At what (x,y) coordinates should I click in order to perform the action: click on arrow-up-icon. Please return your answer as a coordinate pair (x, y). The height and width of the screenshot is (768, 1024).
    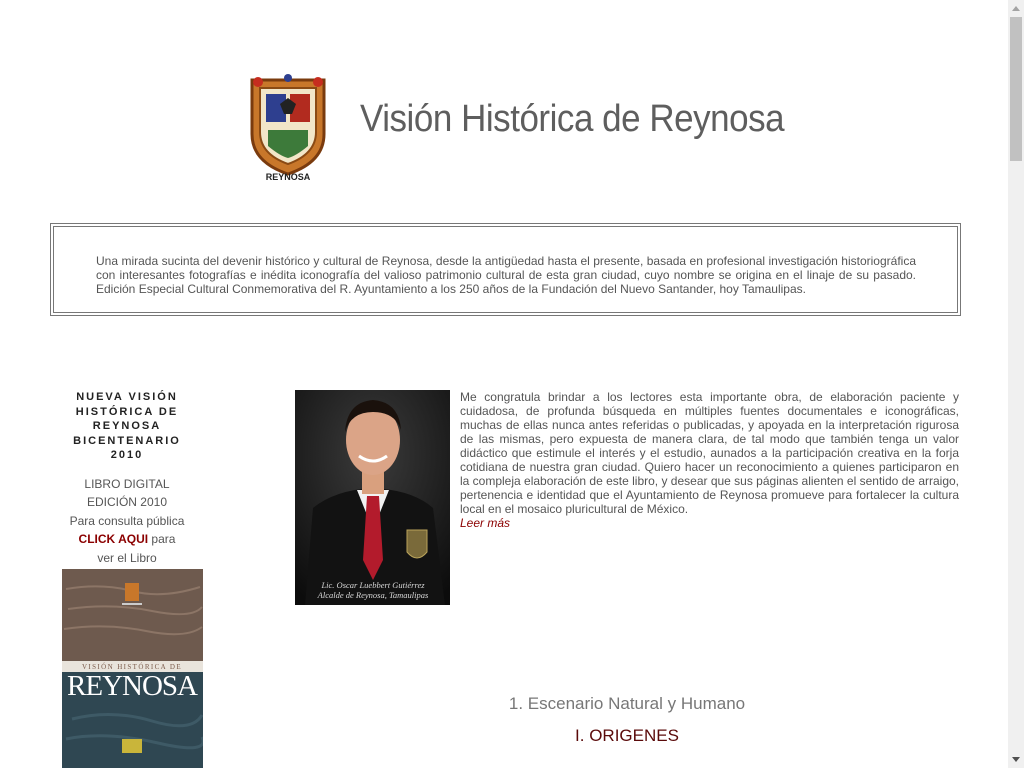
    Looking at the image, I should click on (1016, 8).